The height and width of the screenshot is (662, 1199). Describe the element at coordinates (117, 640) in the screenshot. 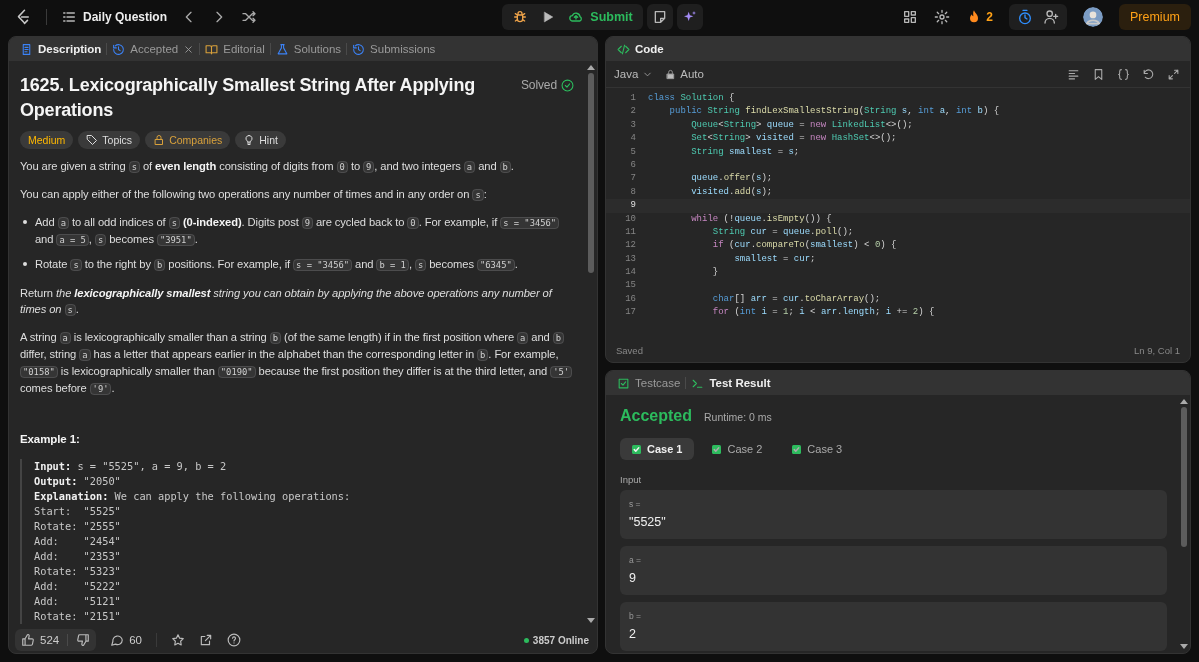

I see `comment-icon` at that location.